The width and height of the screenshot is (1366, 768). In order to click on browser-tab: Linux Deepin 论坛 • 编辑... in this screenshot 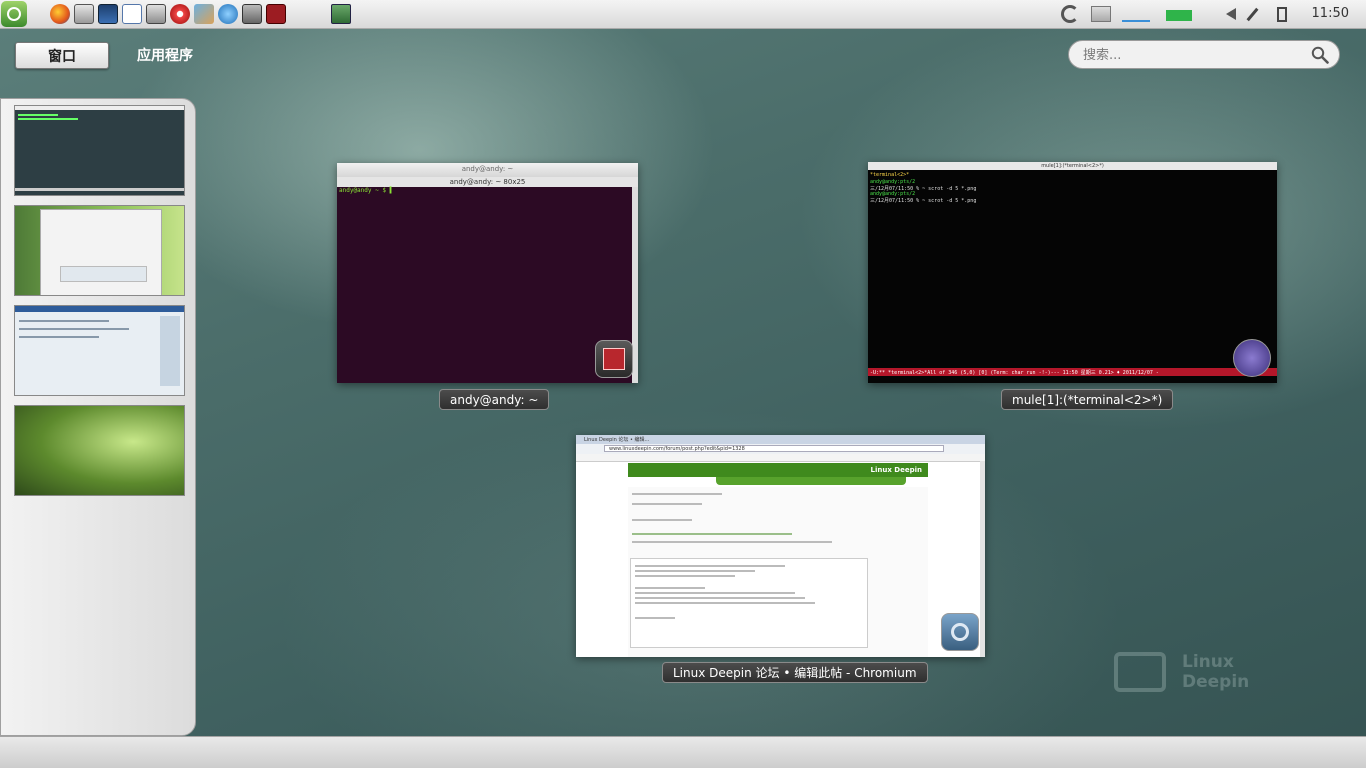, I will do `click(617, 440)`.